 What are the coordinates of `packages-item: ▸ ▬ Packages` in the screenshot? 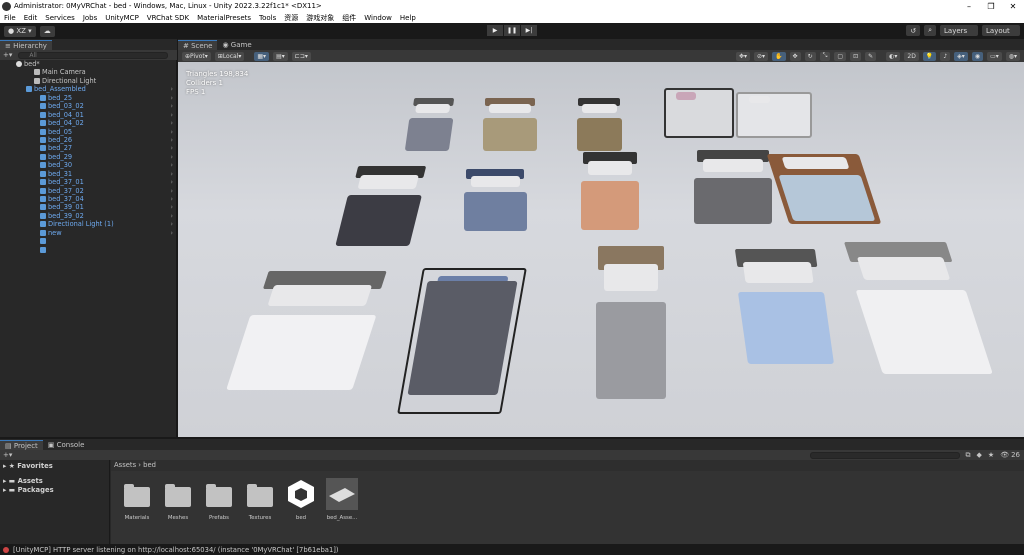 It's located at (54, 490).